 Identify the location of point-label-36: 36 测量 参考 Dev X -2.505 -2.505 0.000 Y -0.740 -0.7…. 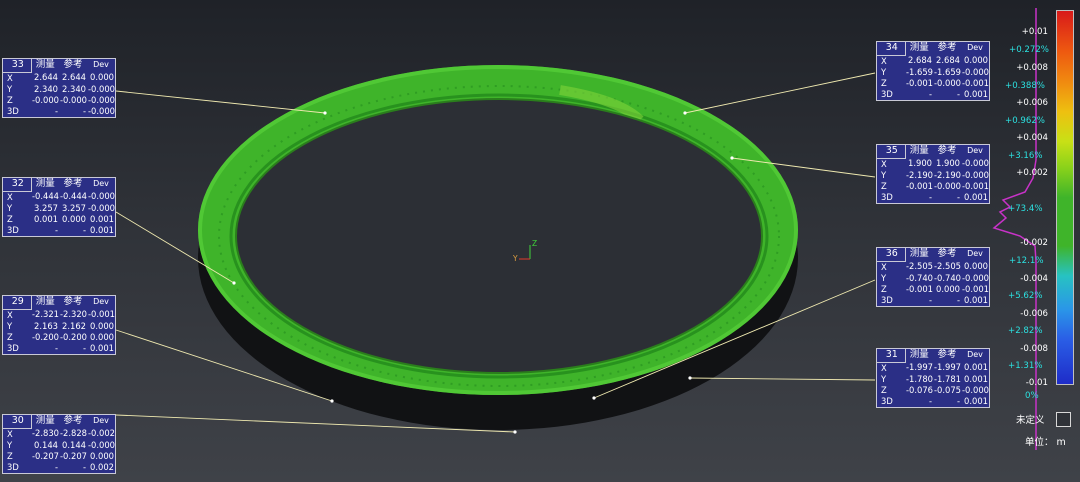
(933, 277).